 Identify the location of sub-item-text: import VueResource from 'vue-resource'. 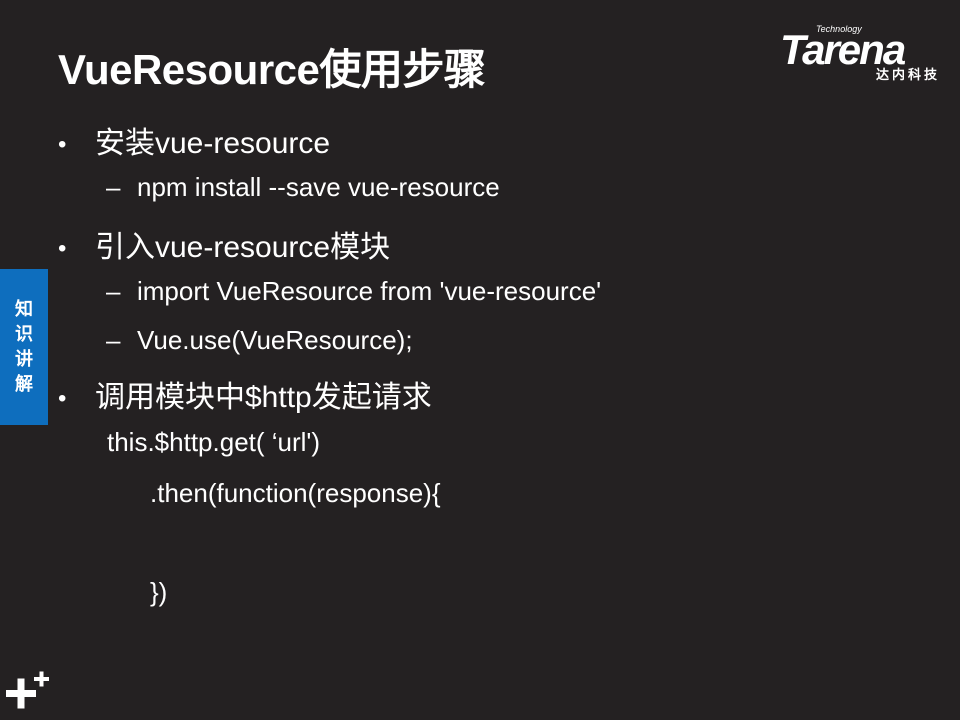
(369, 291).